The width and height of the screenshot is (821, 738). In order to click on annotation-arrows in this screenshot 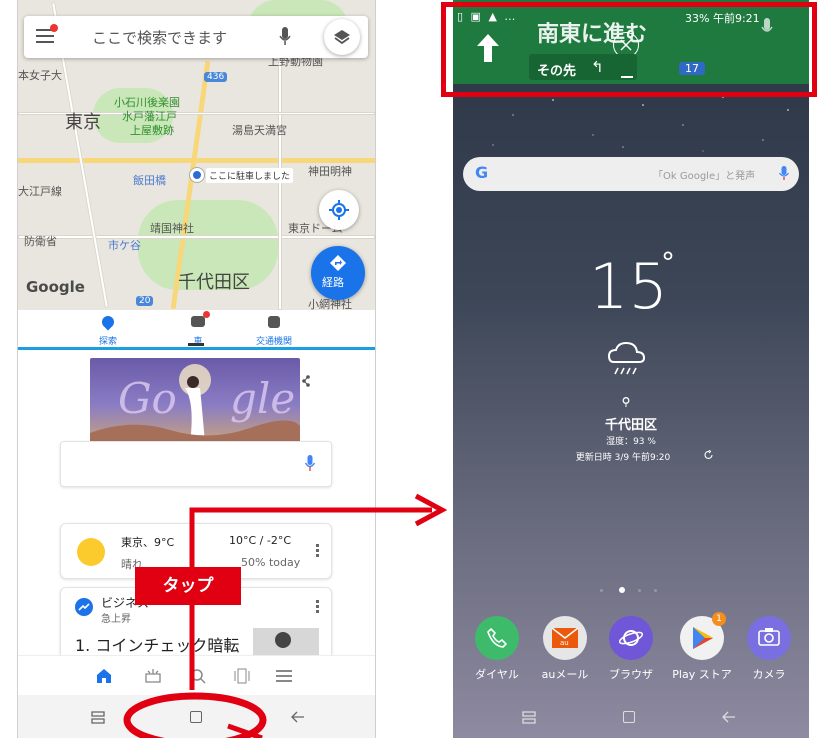, I will do `click(285, 615)`.